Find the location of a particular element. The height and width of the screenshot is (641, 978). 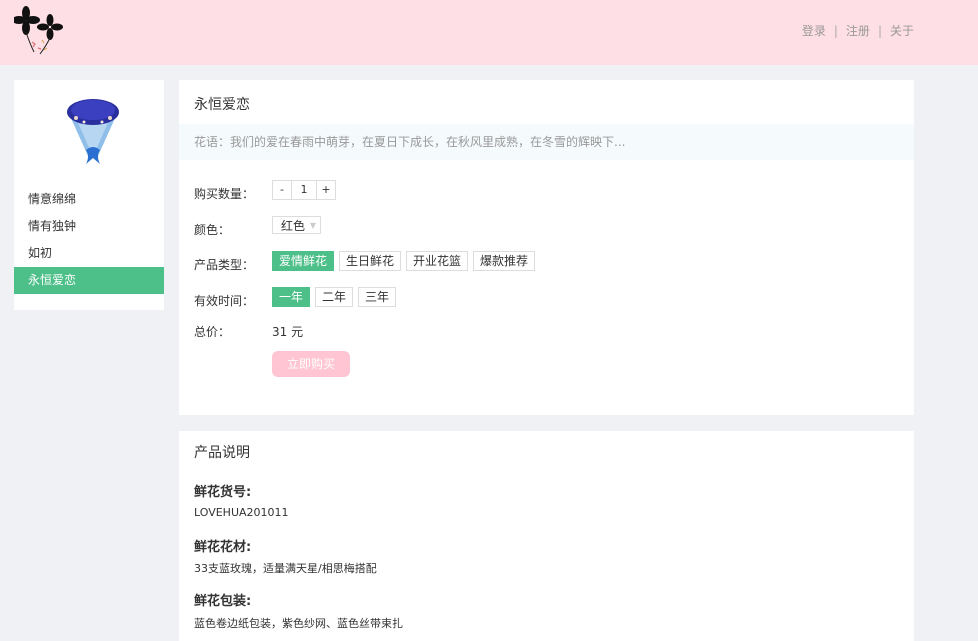

category-list: 情意绵绵 情有独钟 如初 永恒爱恋 is located at coordinates (89, 240).